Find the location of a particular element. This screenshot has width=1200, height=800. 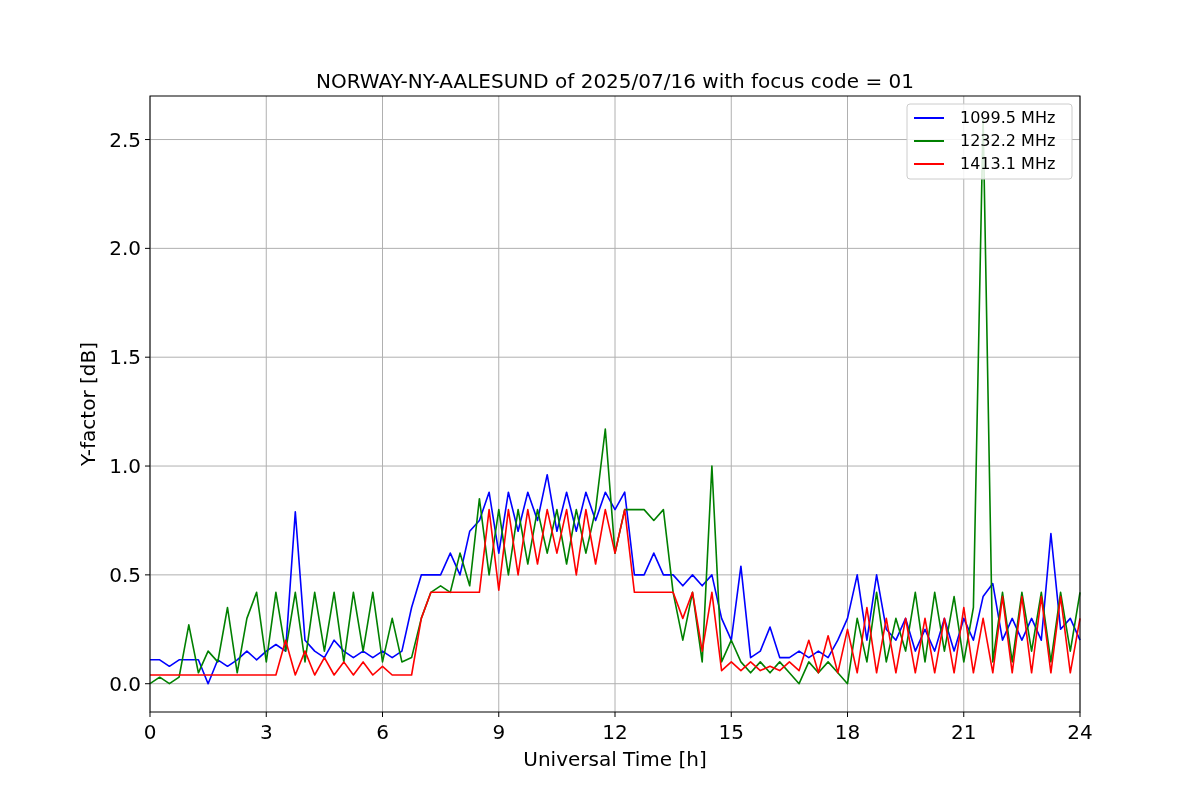

legend-label: 1099.5 MHz is located at coordinates (1008, 117).